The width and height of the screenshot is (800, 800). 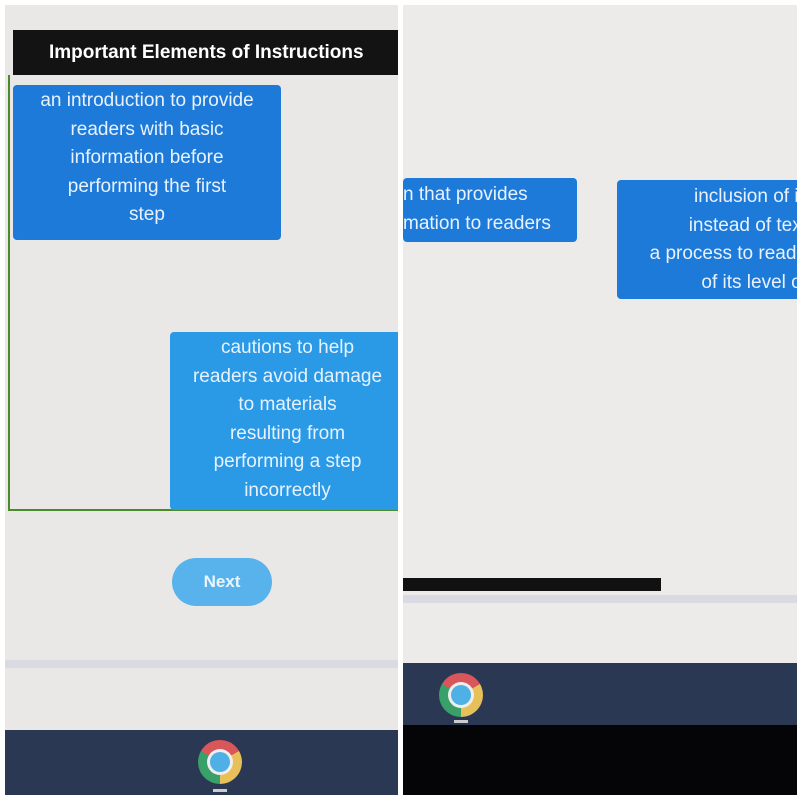 What do you see at coordinates (465, 194) in the screenshot?
I see `card-line: n that provides` at bounding box center [465, 194].